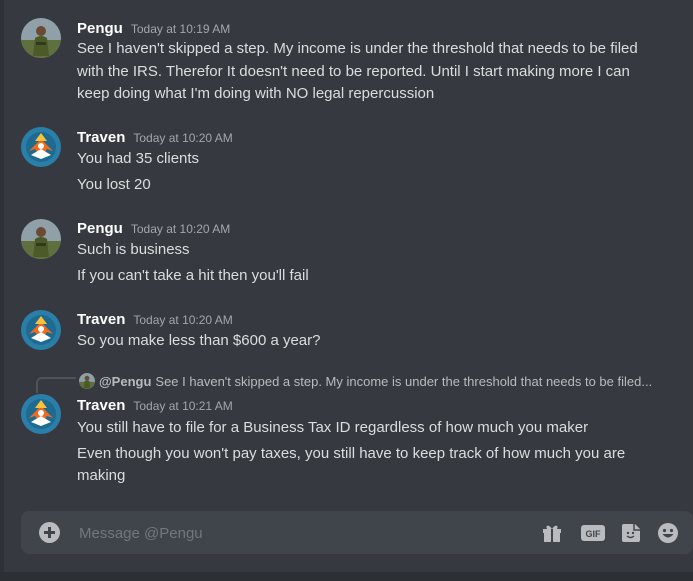 The image size is (693, 581). I want to click on reply-author: @Pengu, so click(125, 381).